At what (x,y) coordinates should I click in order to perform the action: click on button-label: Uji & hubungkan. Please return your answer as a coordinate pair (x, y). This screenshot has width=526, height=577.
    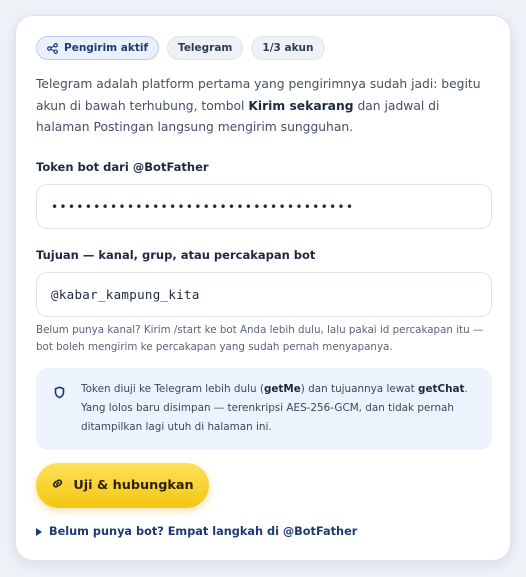
    Looking at the image, I should click on (133, 485).